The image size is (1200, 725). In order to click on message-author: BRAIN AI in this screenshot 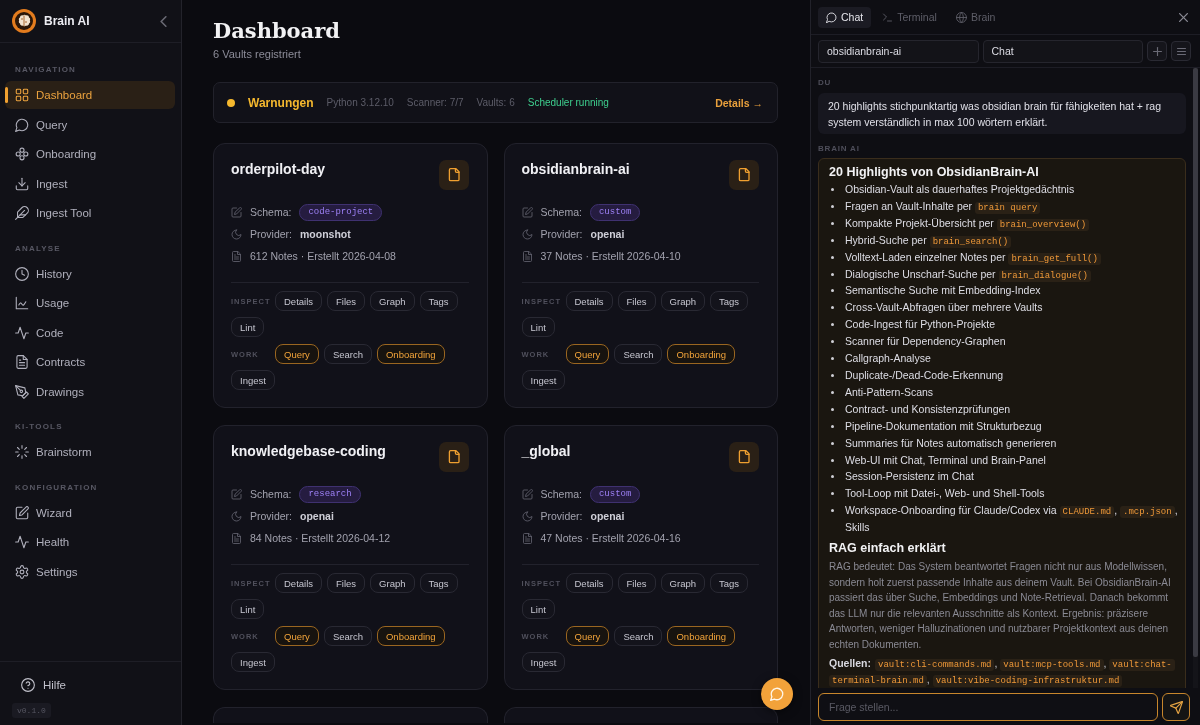, I will do `click(839, 149)`.